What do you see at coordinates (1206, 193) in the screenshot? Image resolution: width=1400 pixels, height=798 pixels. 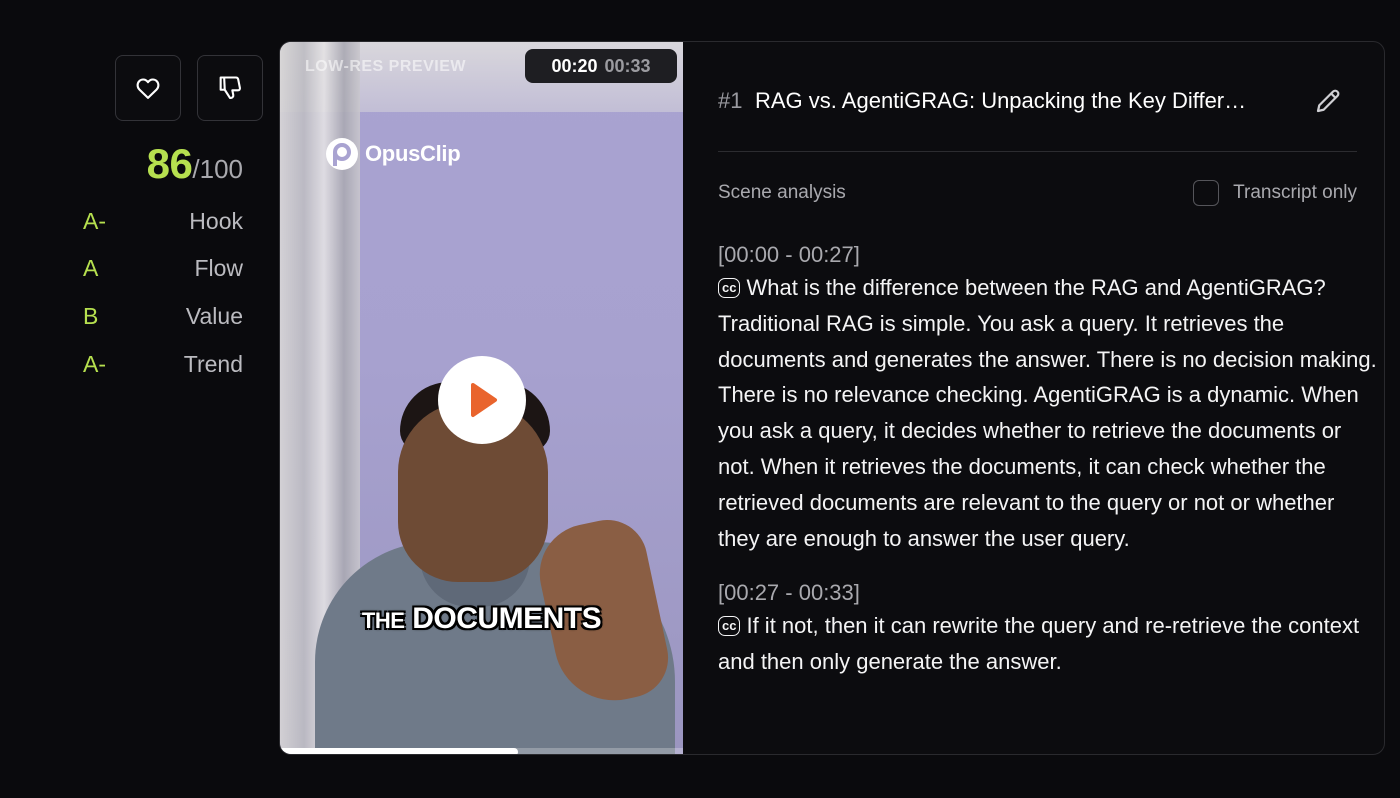 I see `transcript-only-checkbox` at bounding box center [1206, 193].